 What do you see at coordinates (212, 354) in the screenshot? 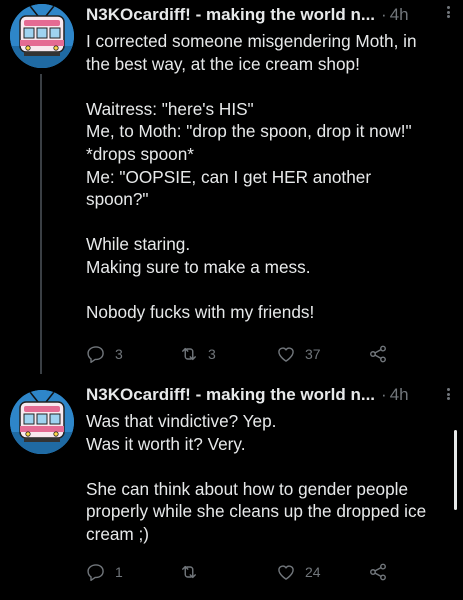
I see `retweet-count: 3` at bounding box center [212, 354].